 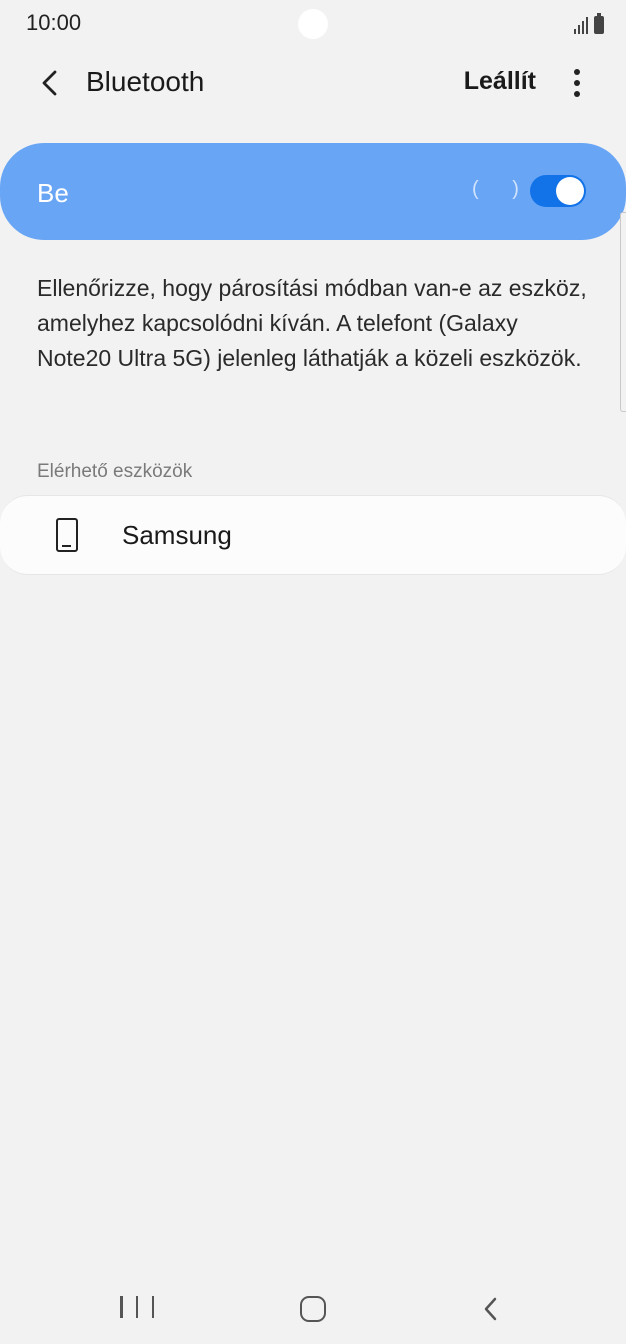 I want to click on back-button, so click(x=50, y=83).